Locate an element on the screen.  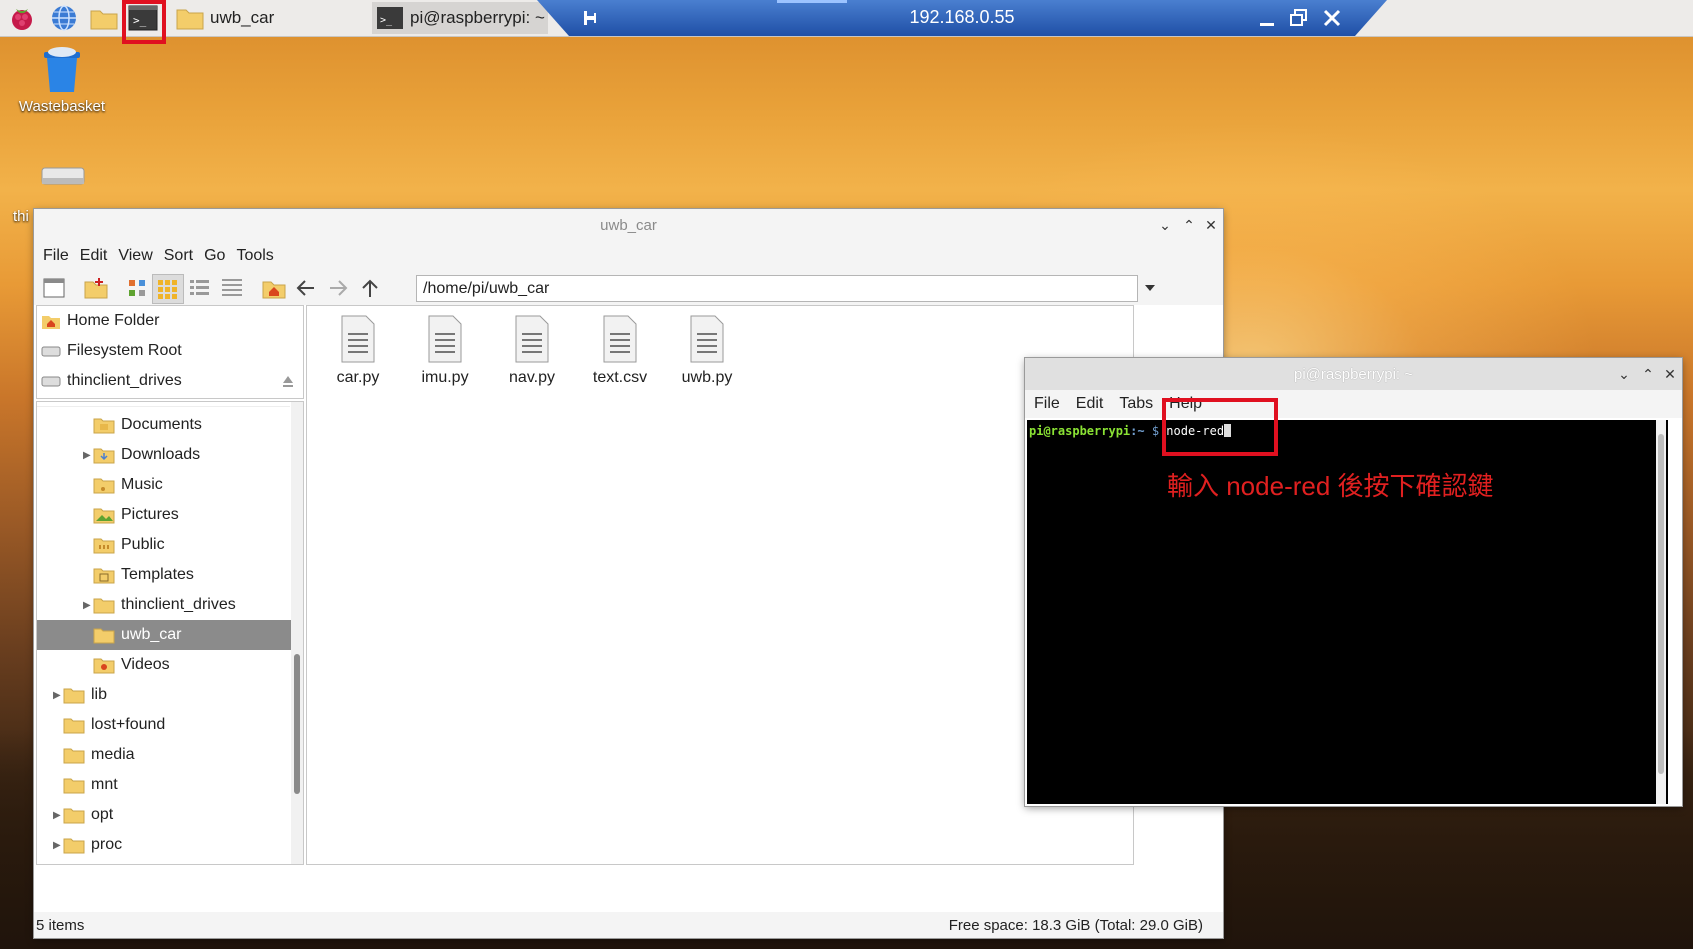
drive-icon is located at coordinates (51, 381).